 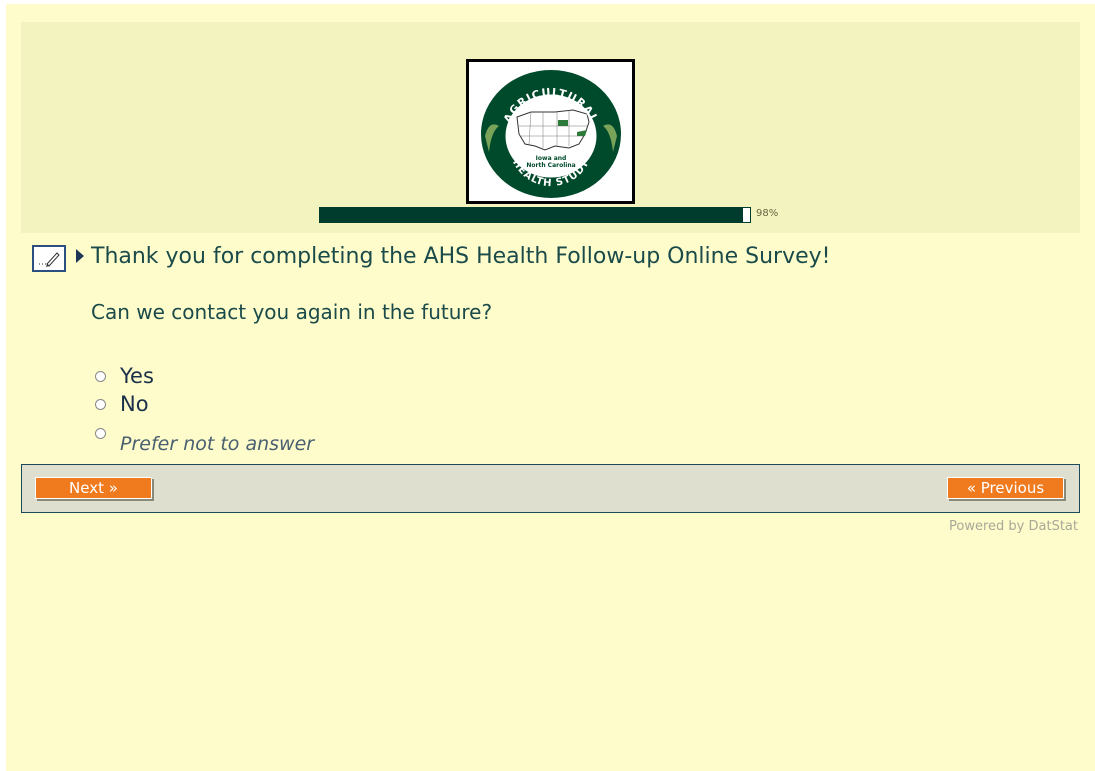 I want to click on radio-no, so click(x=100, y=404).